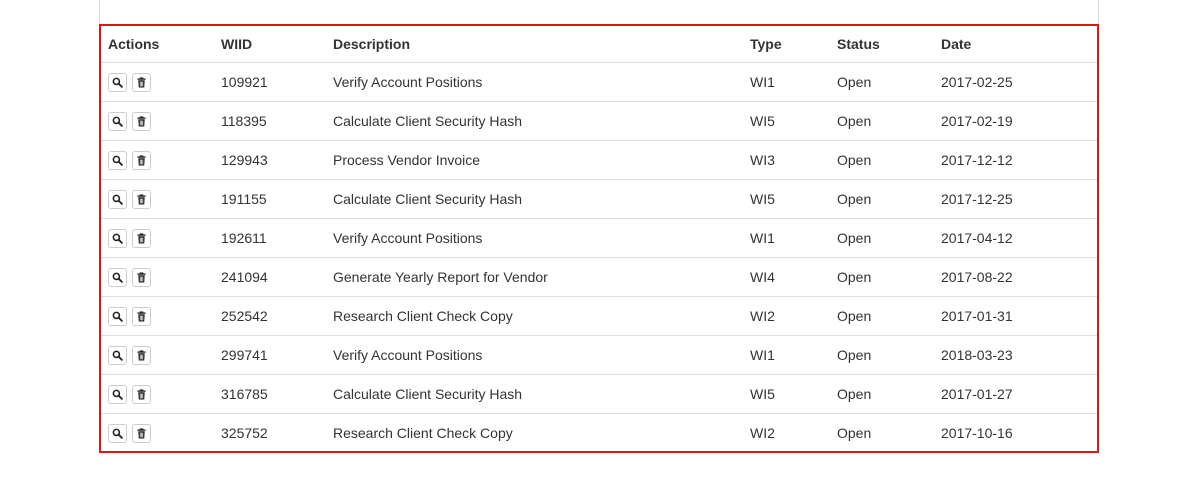  I want to click on date-cell: 2017-12-12, so click(1015, 160).